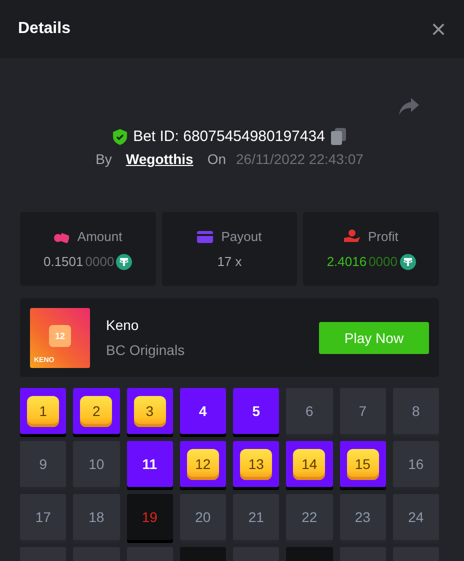 The image size is (464, 561). What do you see at coordinates (63, 261) in the screenshot?
I see `stat-value: 0.1501` at bounding box center [63, 261].